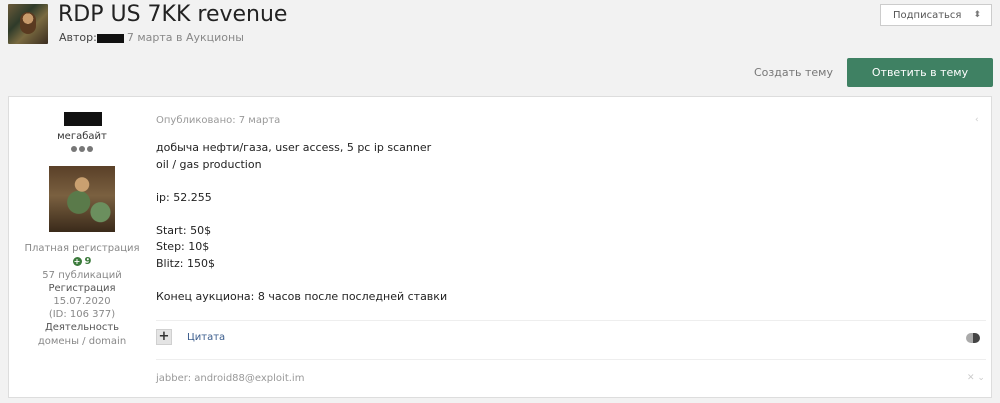  What do you see at coordinates (82, 288) in the screenshot?
I see `registration-label: Регистрация` at bounding box center [82, 288].